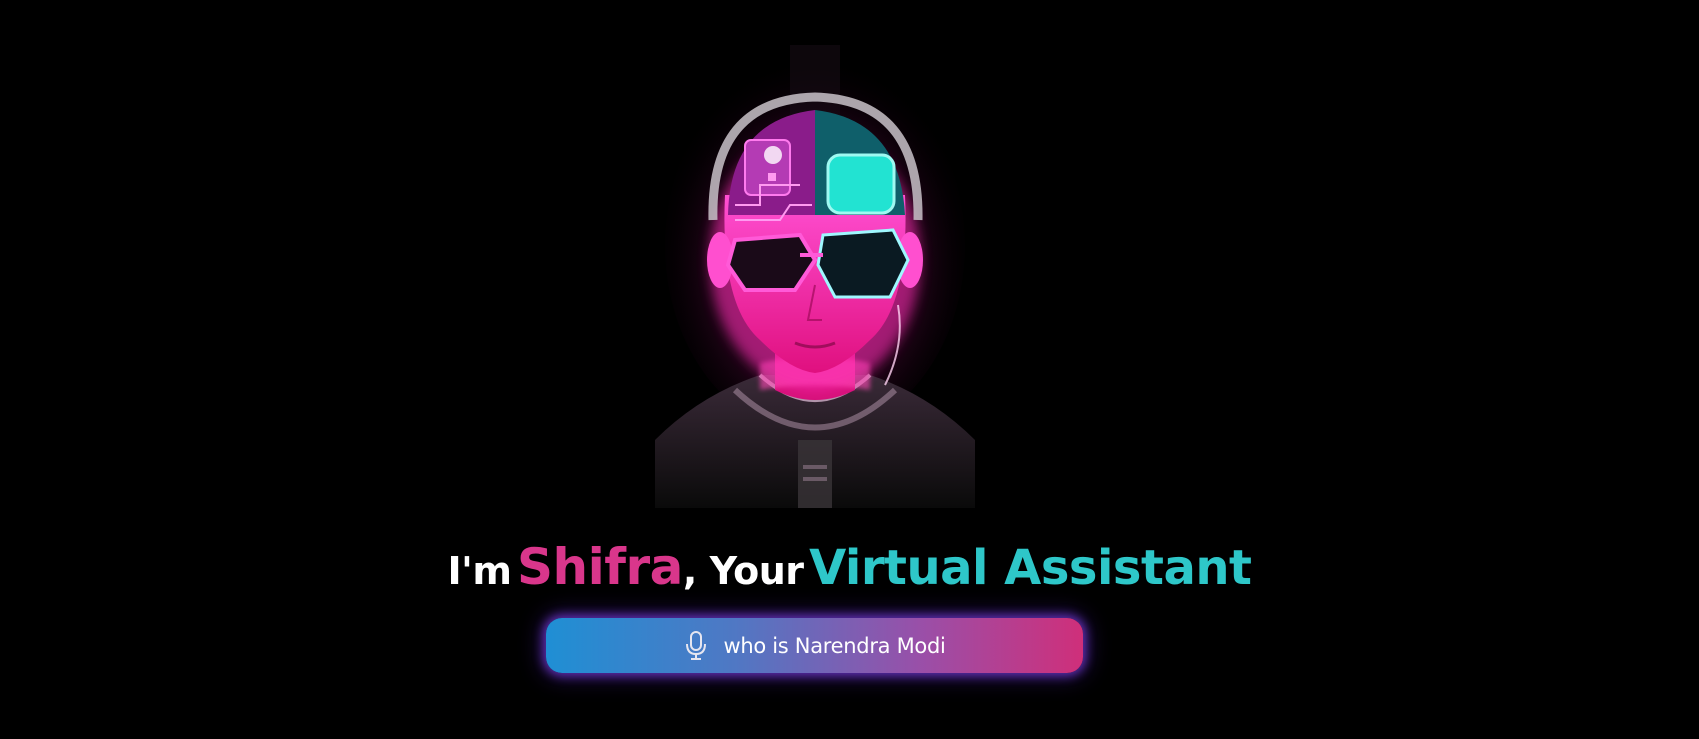 Image resolution: width=1699 pixels, height=739 pixels. What do you see at coordinates (1030, 568) in the screenshot?
I see `assistant-role: Virtual Assistant` at bounding box center [1030, 568].